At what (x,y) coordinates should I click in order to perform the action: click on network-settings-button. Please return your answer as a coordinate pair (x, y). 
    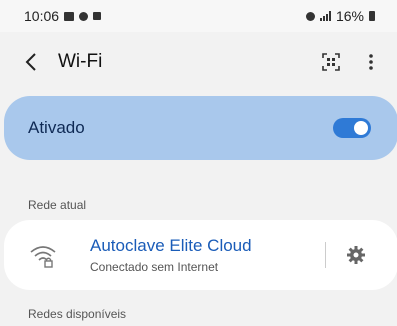
    Looking at the image, I should click on (356, 255).